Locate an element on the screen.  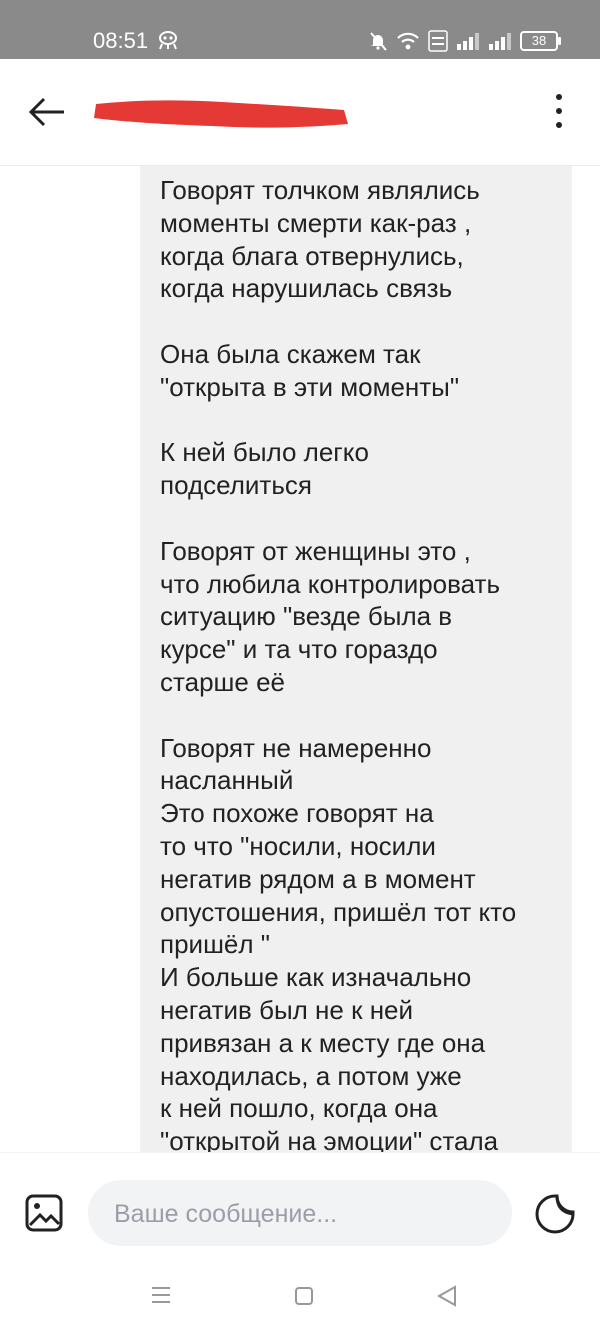
status-icons: 38 is located at coordinates (464, 41).